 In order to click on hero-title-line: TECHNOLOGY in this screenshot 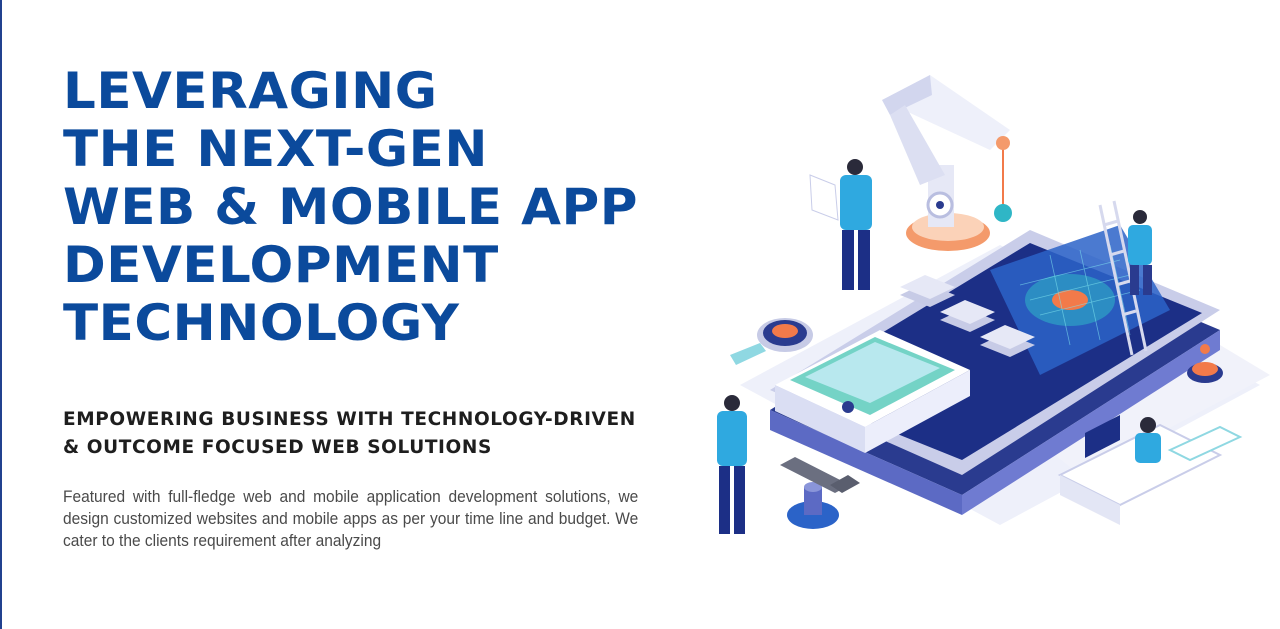, I will do `click(261, 323)`.